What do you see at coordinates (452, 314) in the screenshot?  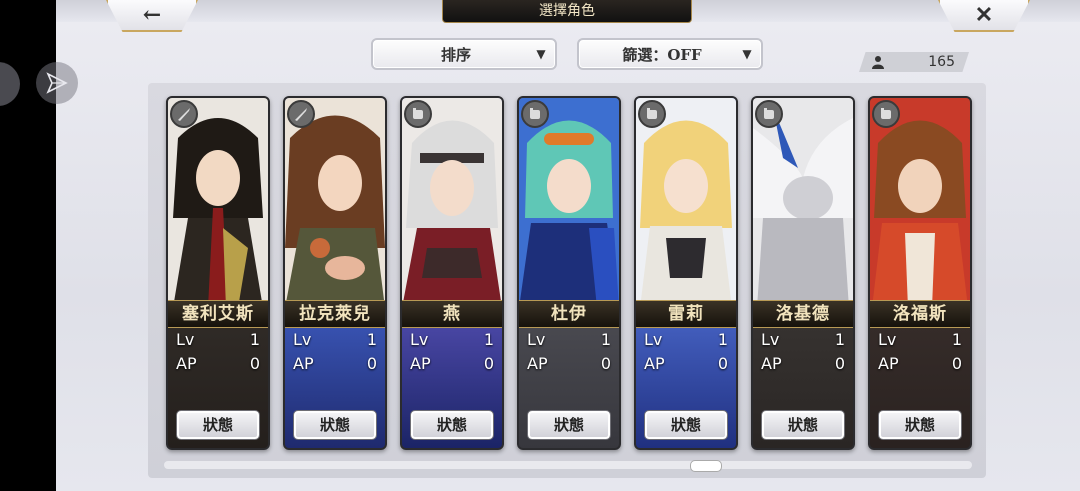 I see `character-name: 燕` at bounding box center [452, 314].